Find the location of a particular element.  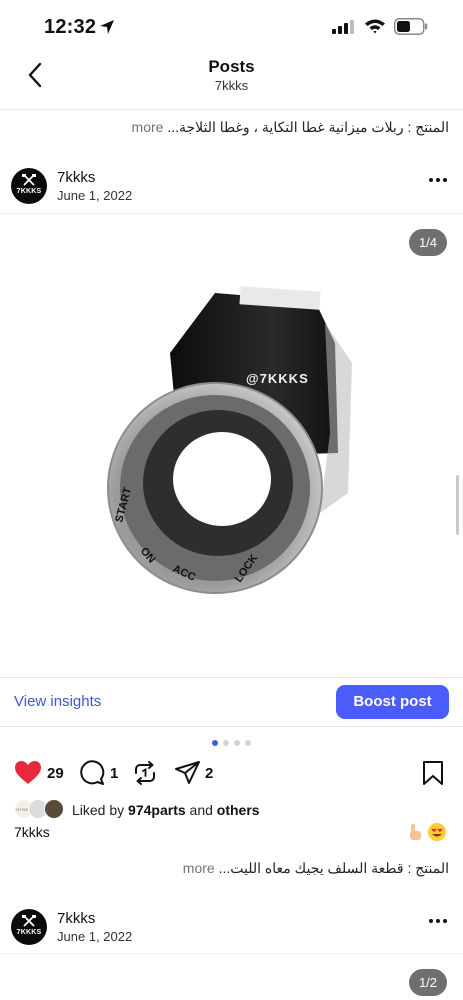

action-bar: 29 1 2 is located at coordinates (231, 773).